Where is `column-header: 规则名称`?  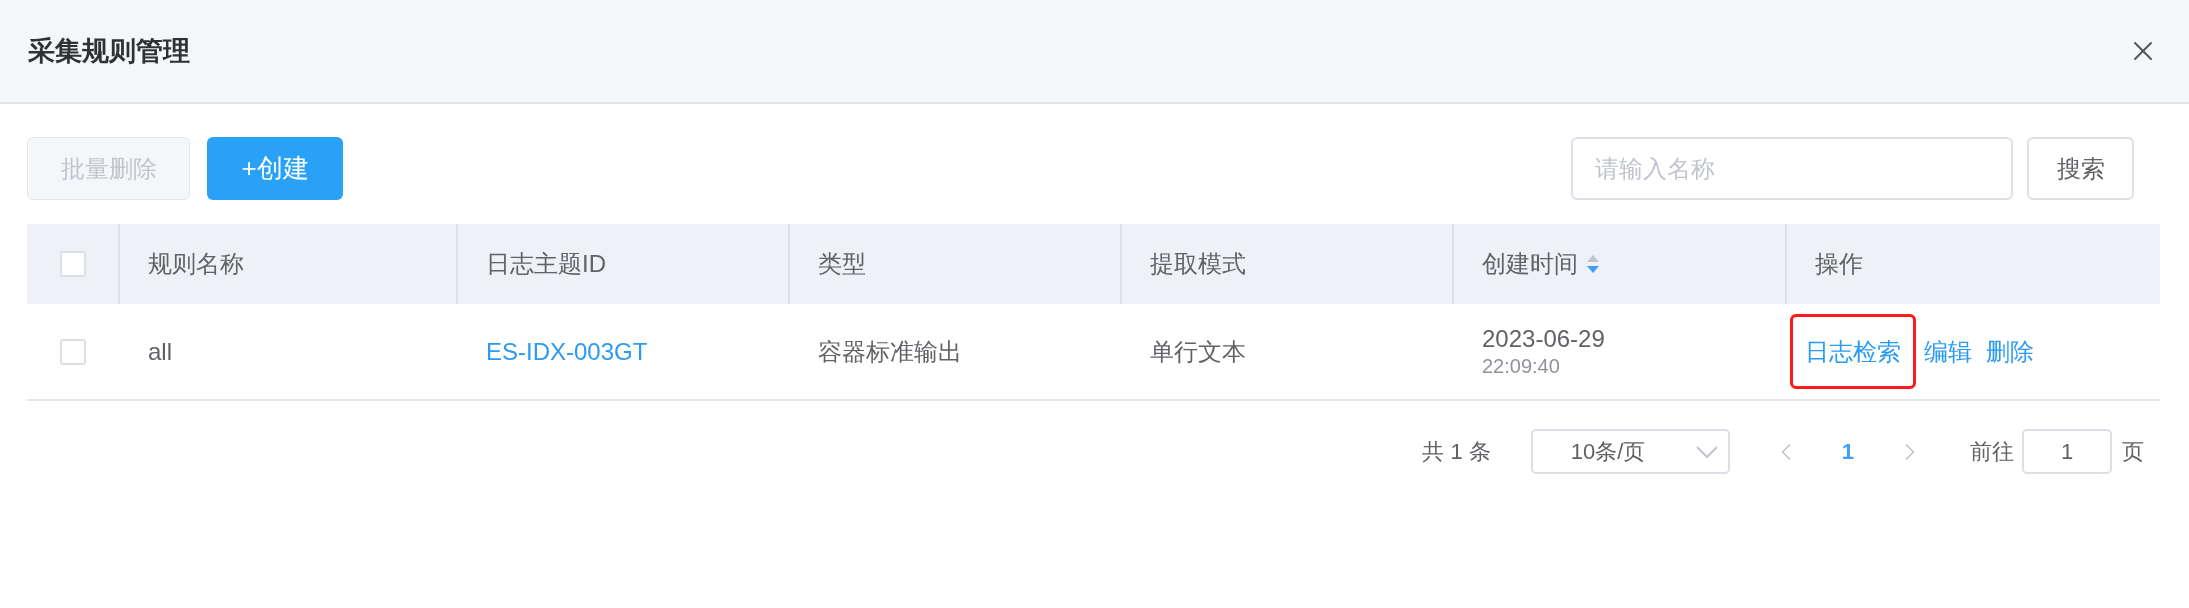
column-header: 规则名称 is located at coordinates (196, 264).